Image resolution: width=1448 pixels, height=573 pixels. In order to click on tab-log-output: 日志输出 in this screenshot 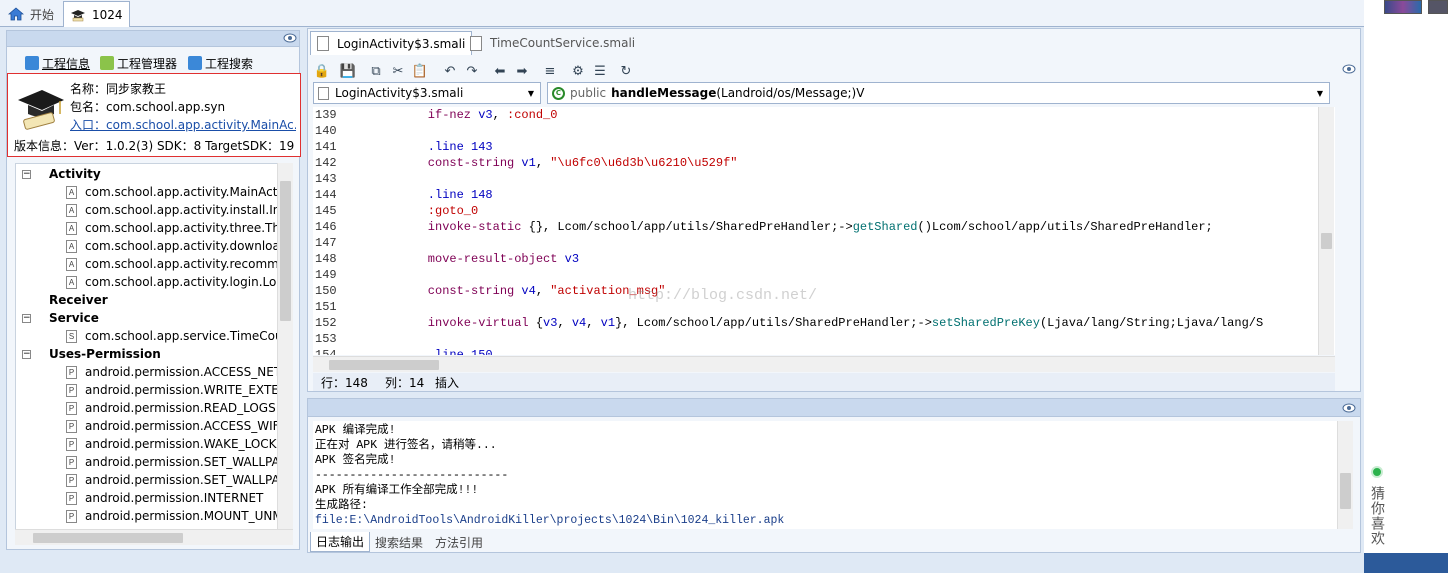, I will do `click(340, 542)`.